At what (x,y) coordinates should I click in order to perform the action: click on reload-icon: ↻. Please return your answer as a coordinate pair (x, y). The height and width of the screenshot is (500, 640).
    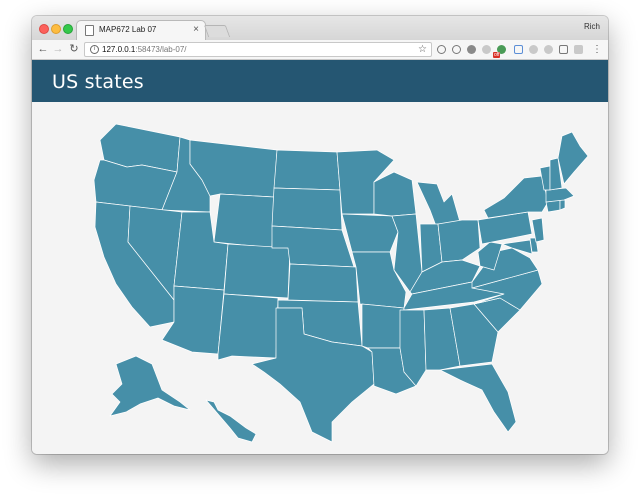
    Looking at the image, I should click on (74, 49).